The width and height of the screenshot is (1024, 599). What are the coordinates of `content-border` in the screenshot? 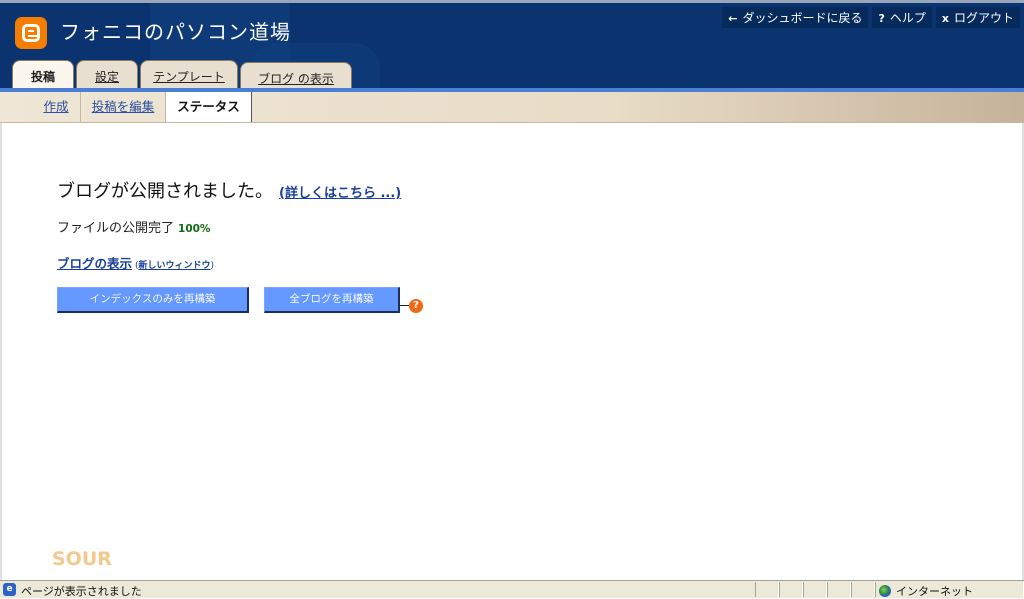 It's located at (1, 351).